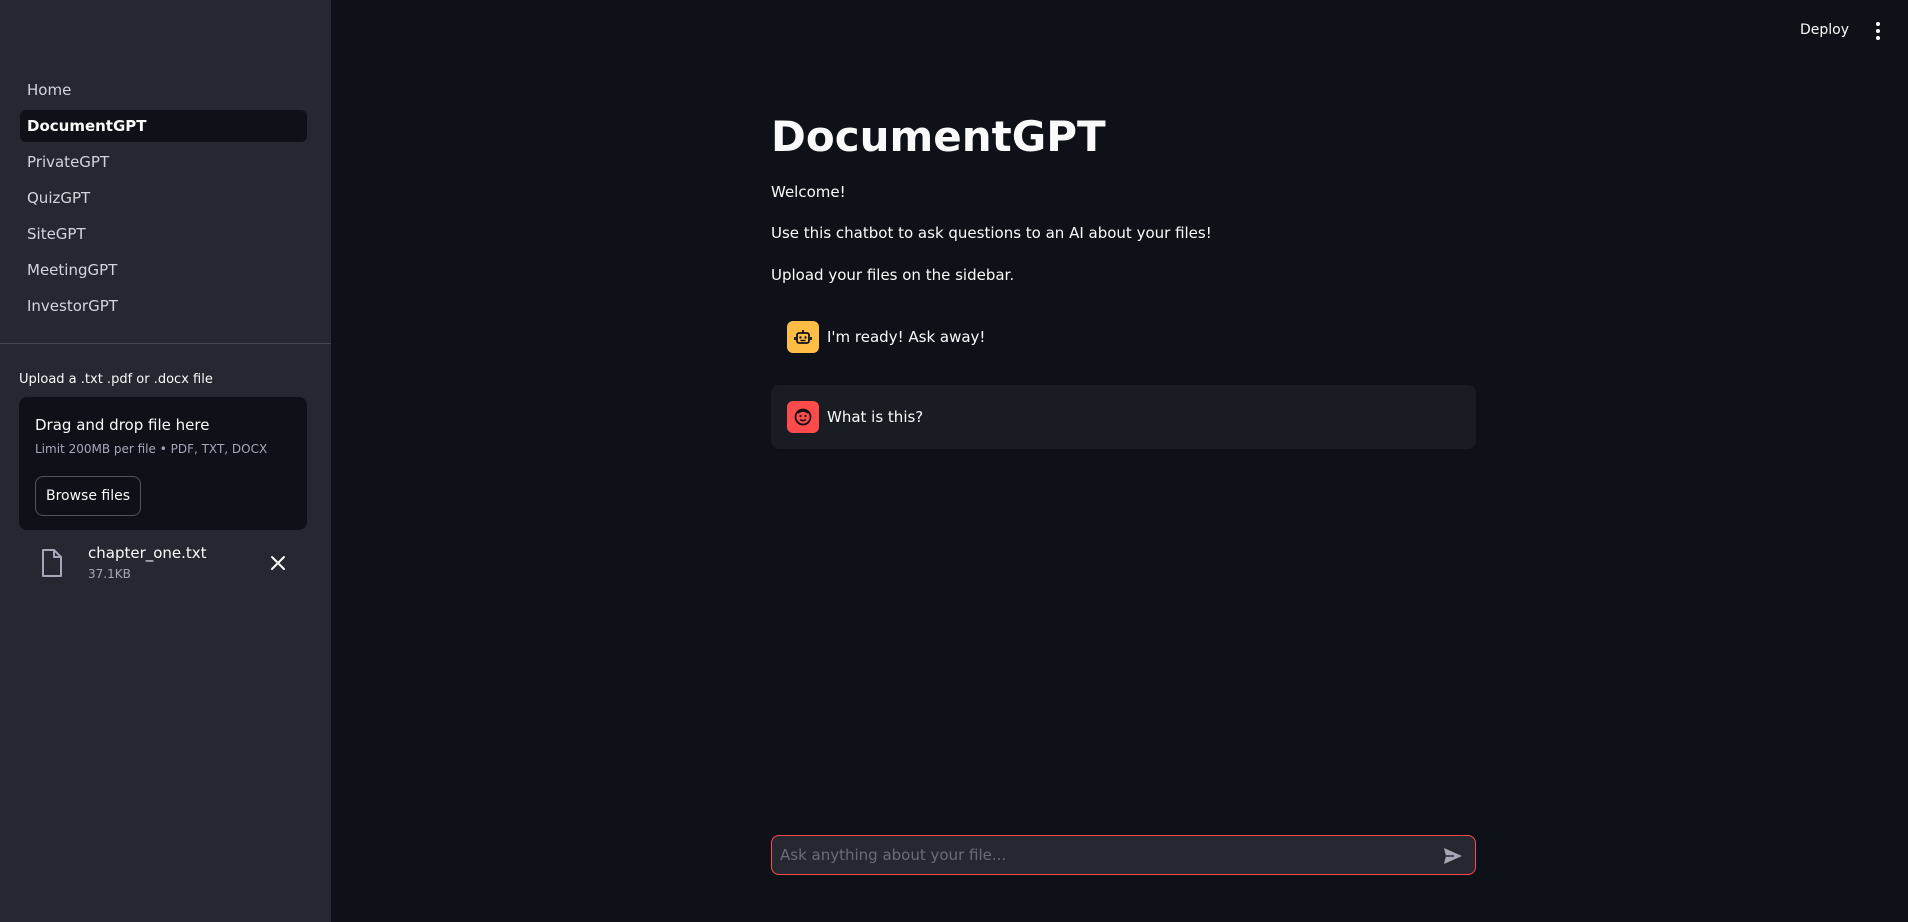 The width and height of the screenshot is (1908, 922). Describe the element at coordinates (163, 90) in the screenshot. I see `sidebar-item-home: Home` at that location.